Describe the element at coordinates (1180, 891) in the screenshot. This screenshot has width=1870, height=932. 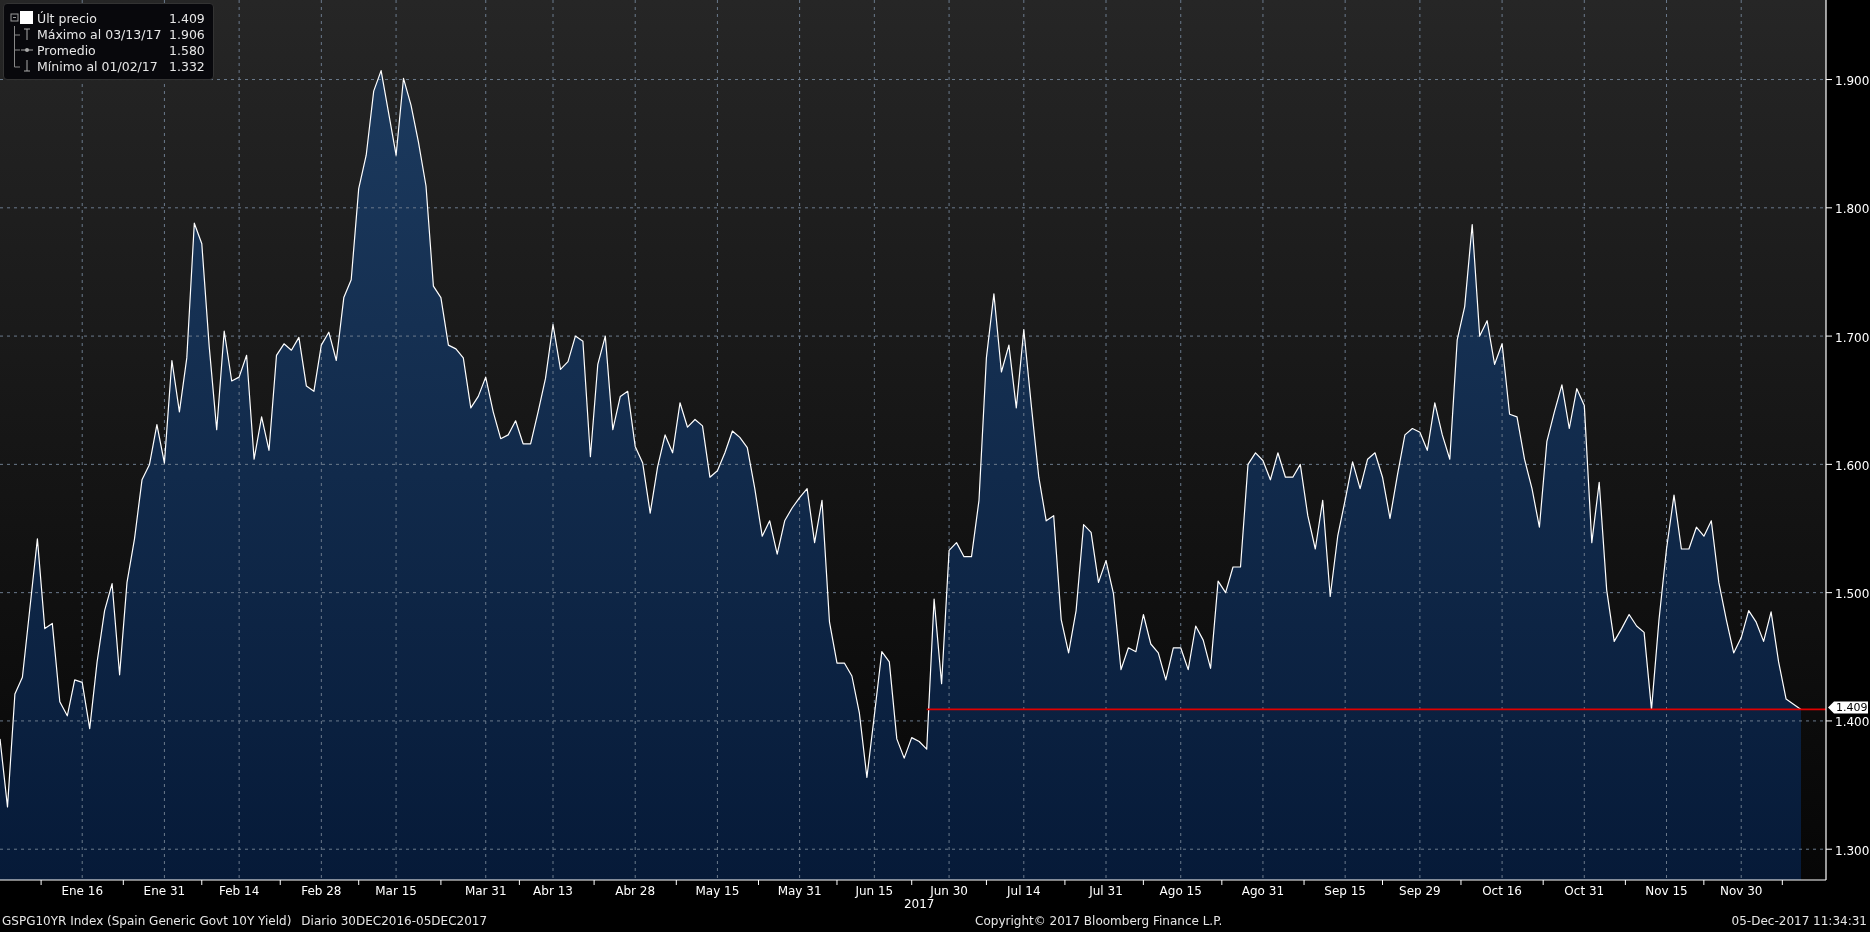
I see `axis-label: Ago 15` at that location.